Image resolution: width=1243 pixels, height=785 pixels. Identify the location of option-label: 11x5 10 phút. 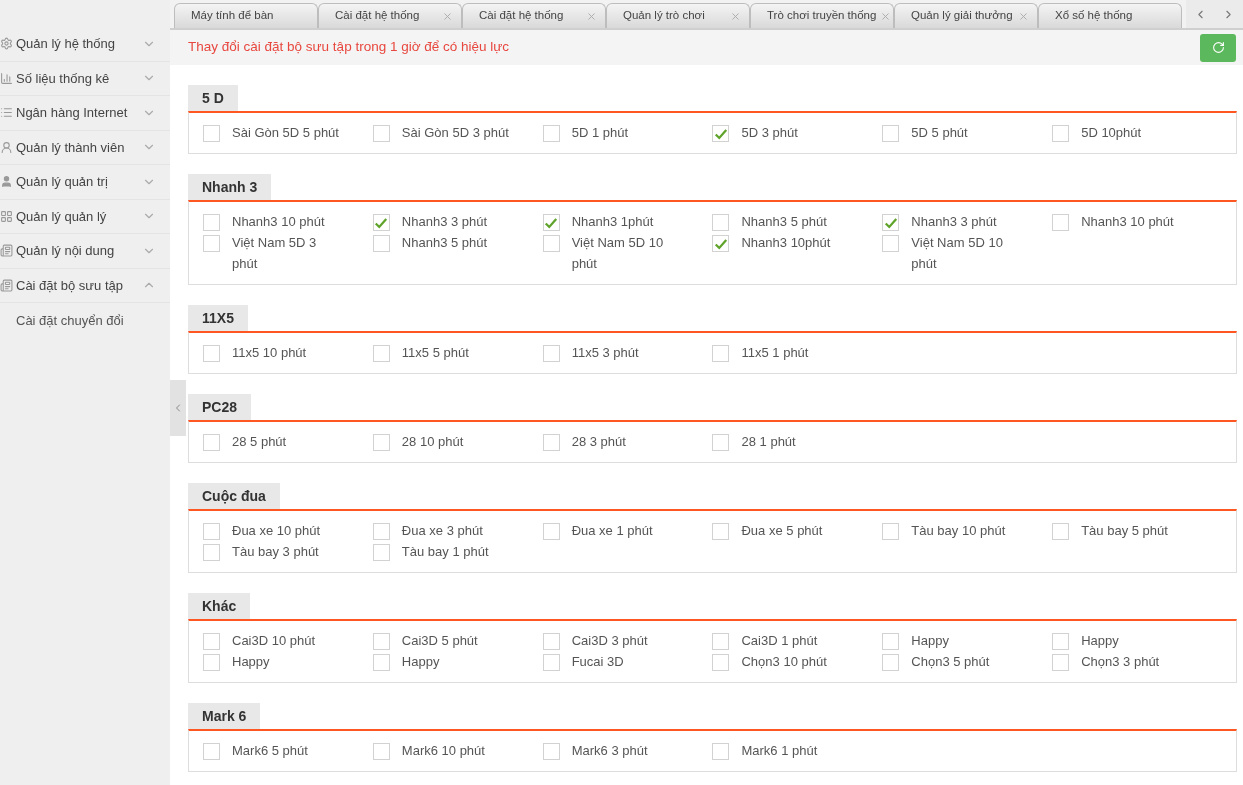
(286, 352).